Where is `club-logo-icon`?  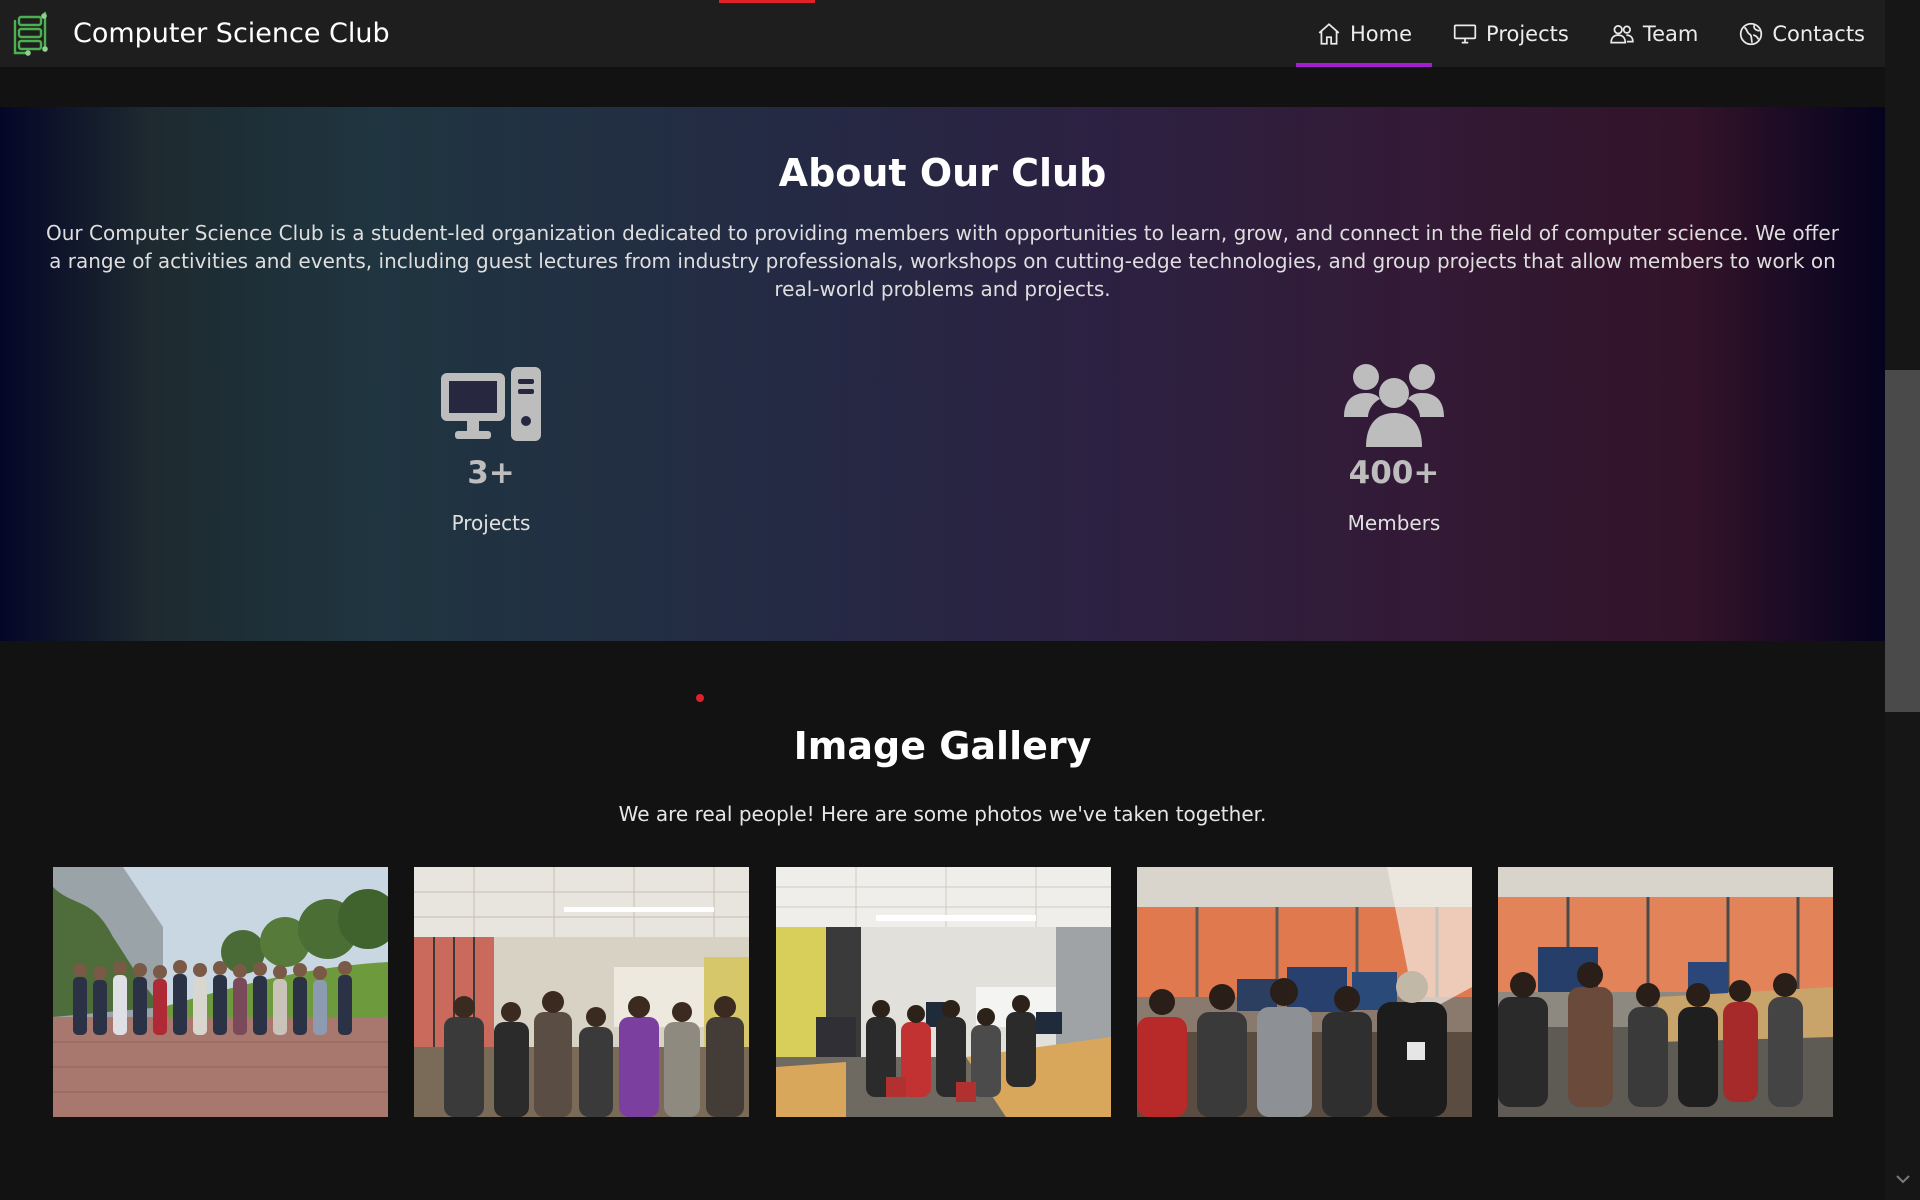
club-logo-icon is located at coordinates (31, 33).